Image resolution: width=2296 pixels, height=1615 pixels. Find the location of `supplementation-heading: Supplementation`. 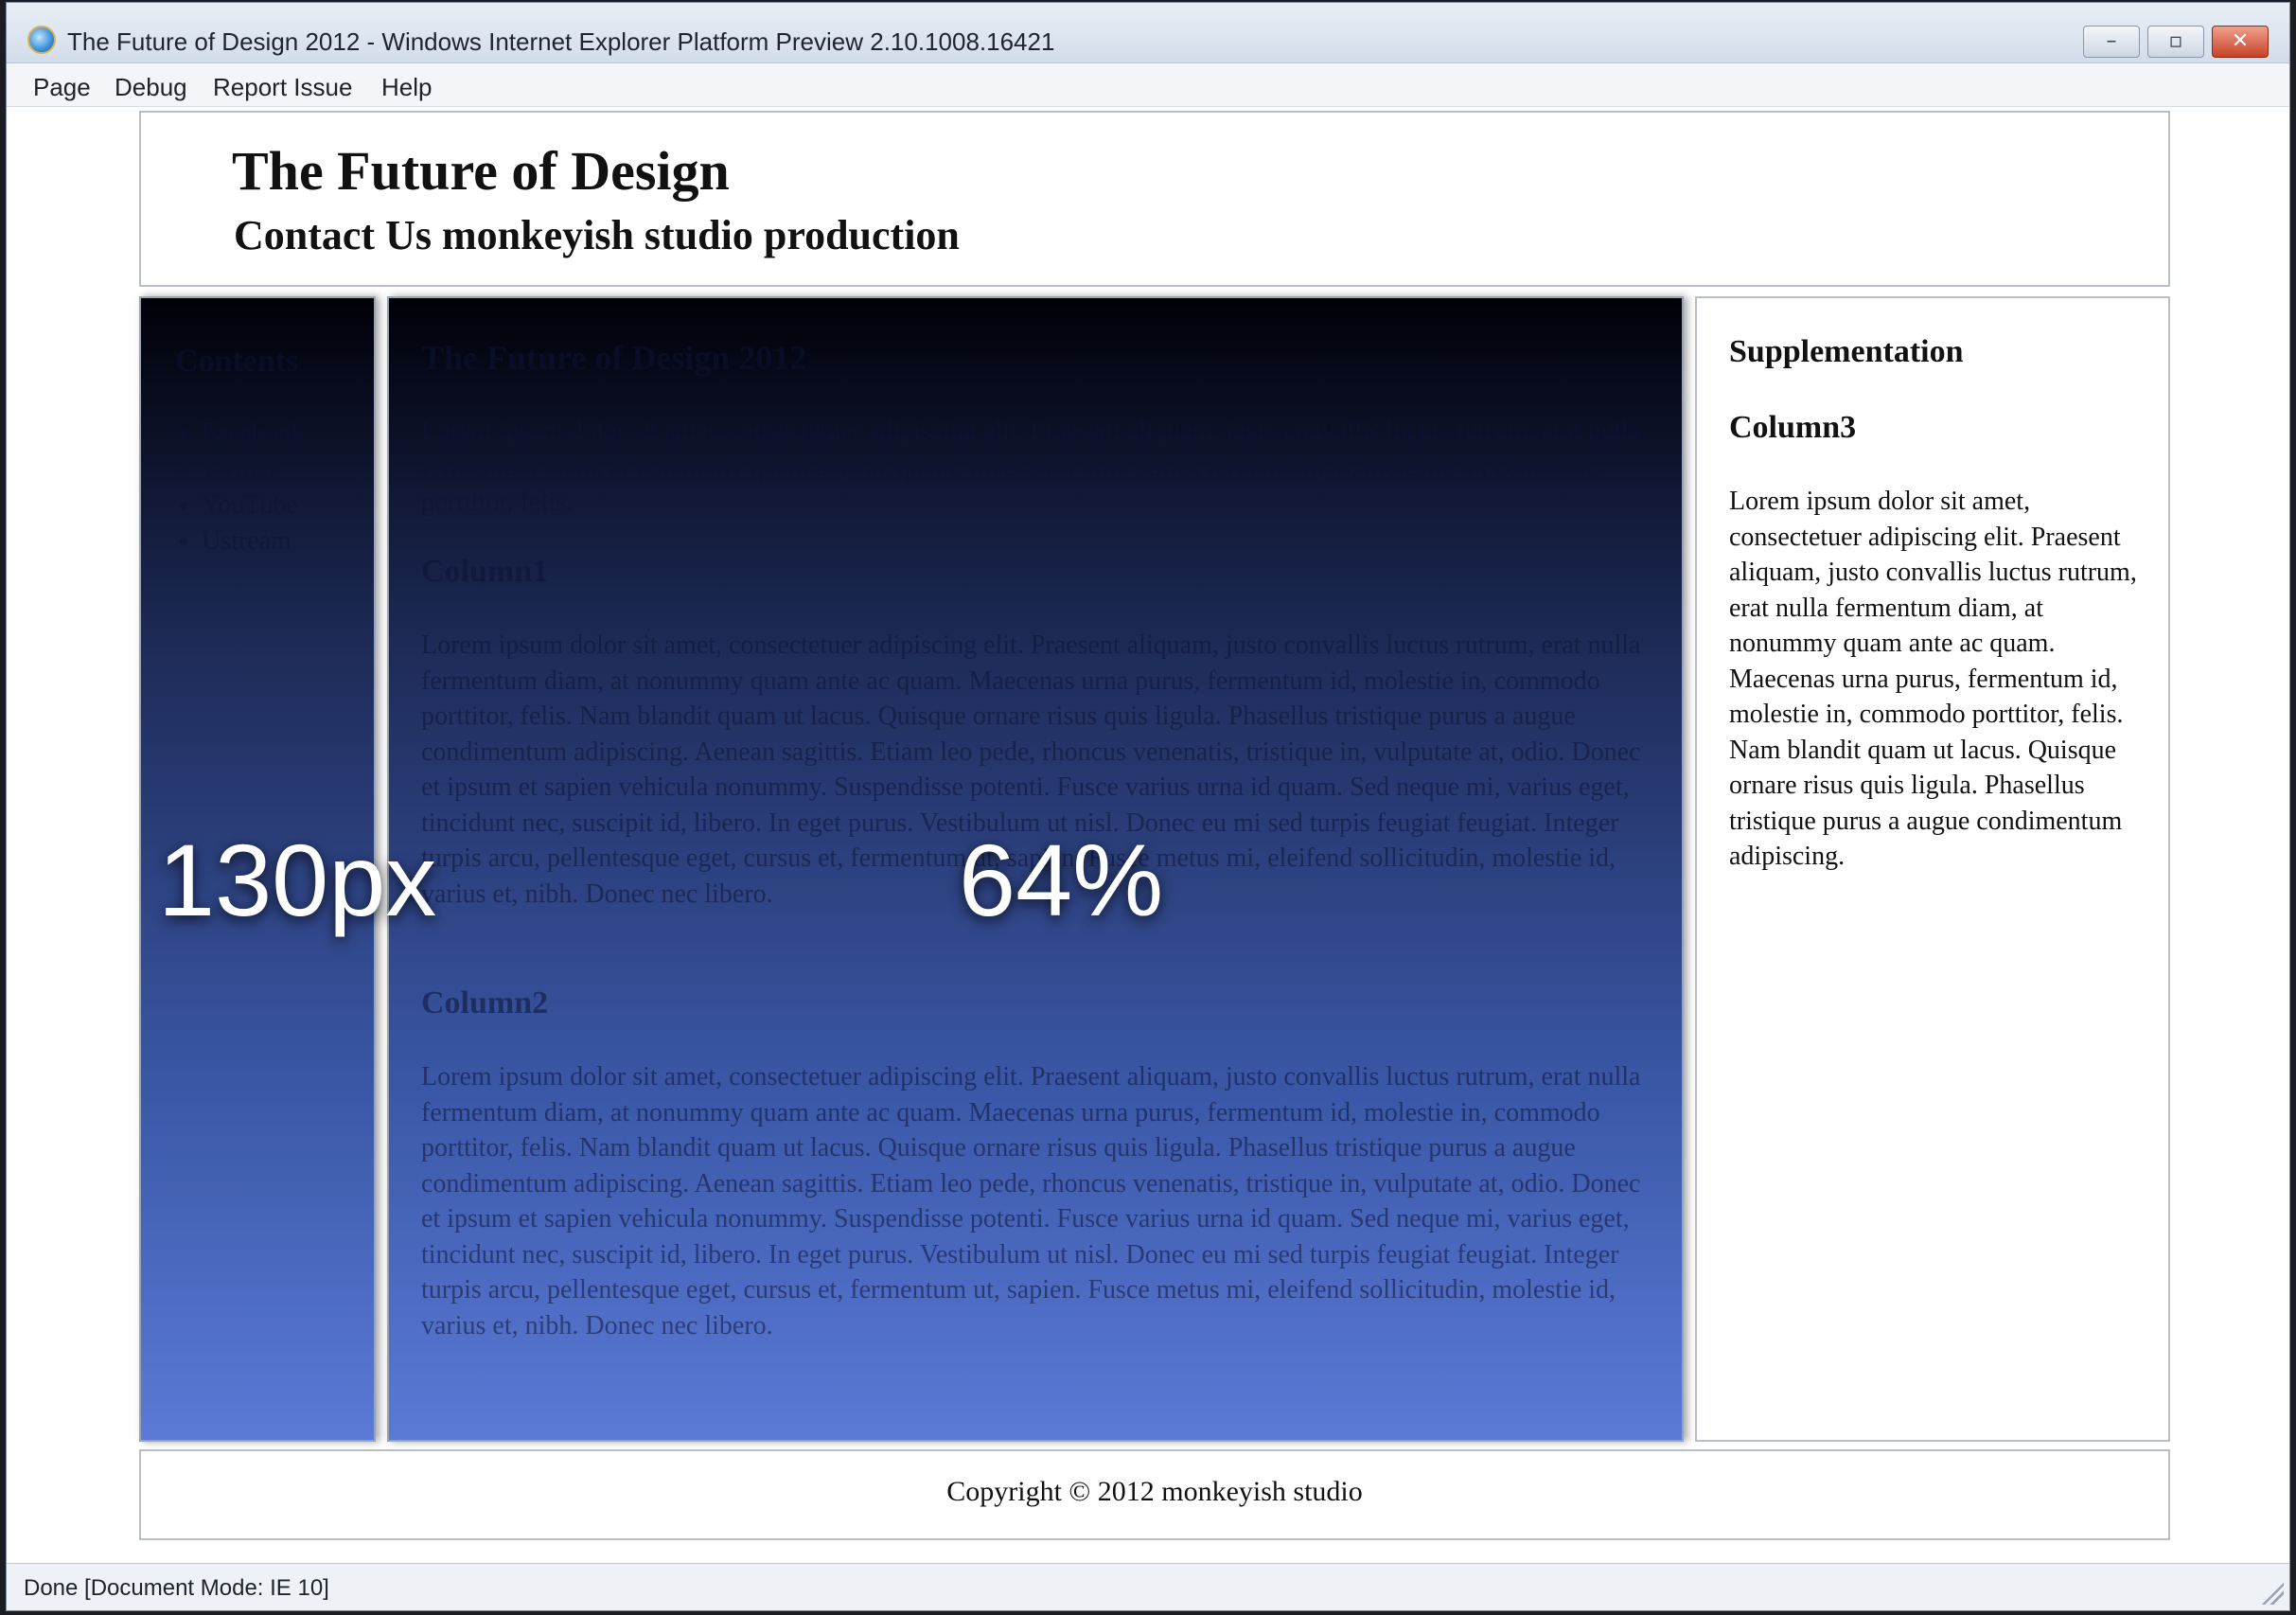

supplementation-heading: Supplementation is located at coordinates (1846, 351).